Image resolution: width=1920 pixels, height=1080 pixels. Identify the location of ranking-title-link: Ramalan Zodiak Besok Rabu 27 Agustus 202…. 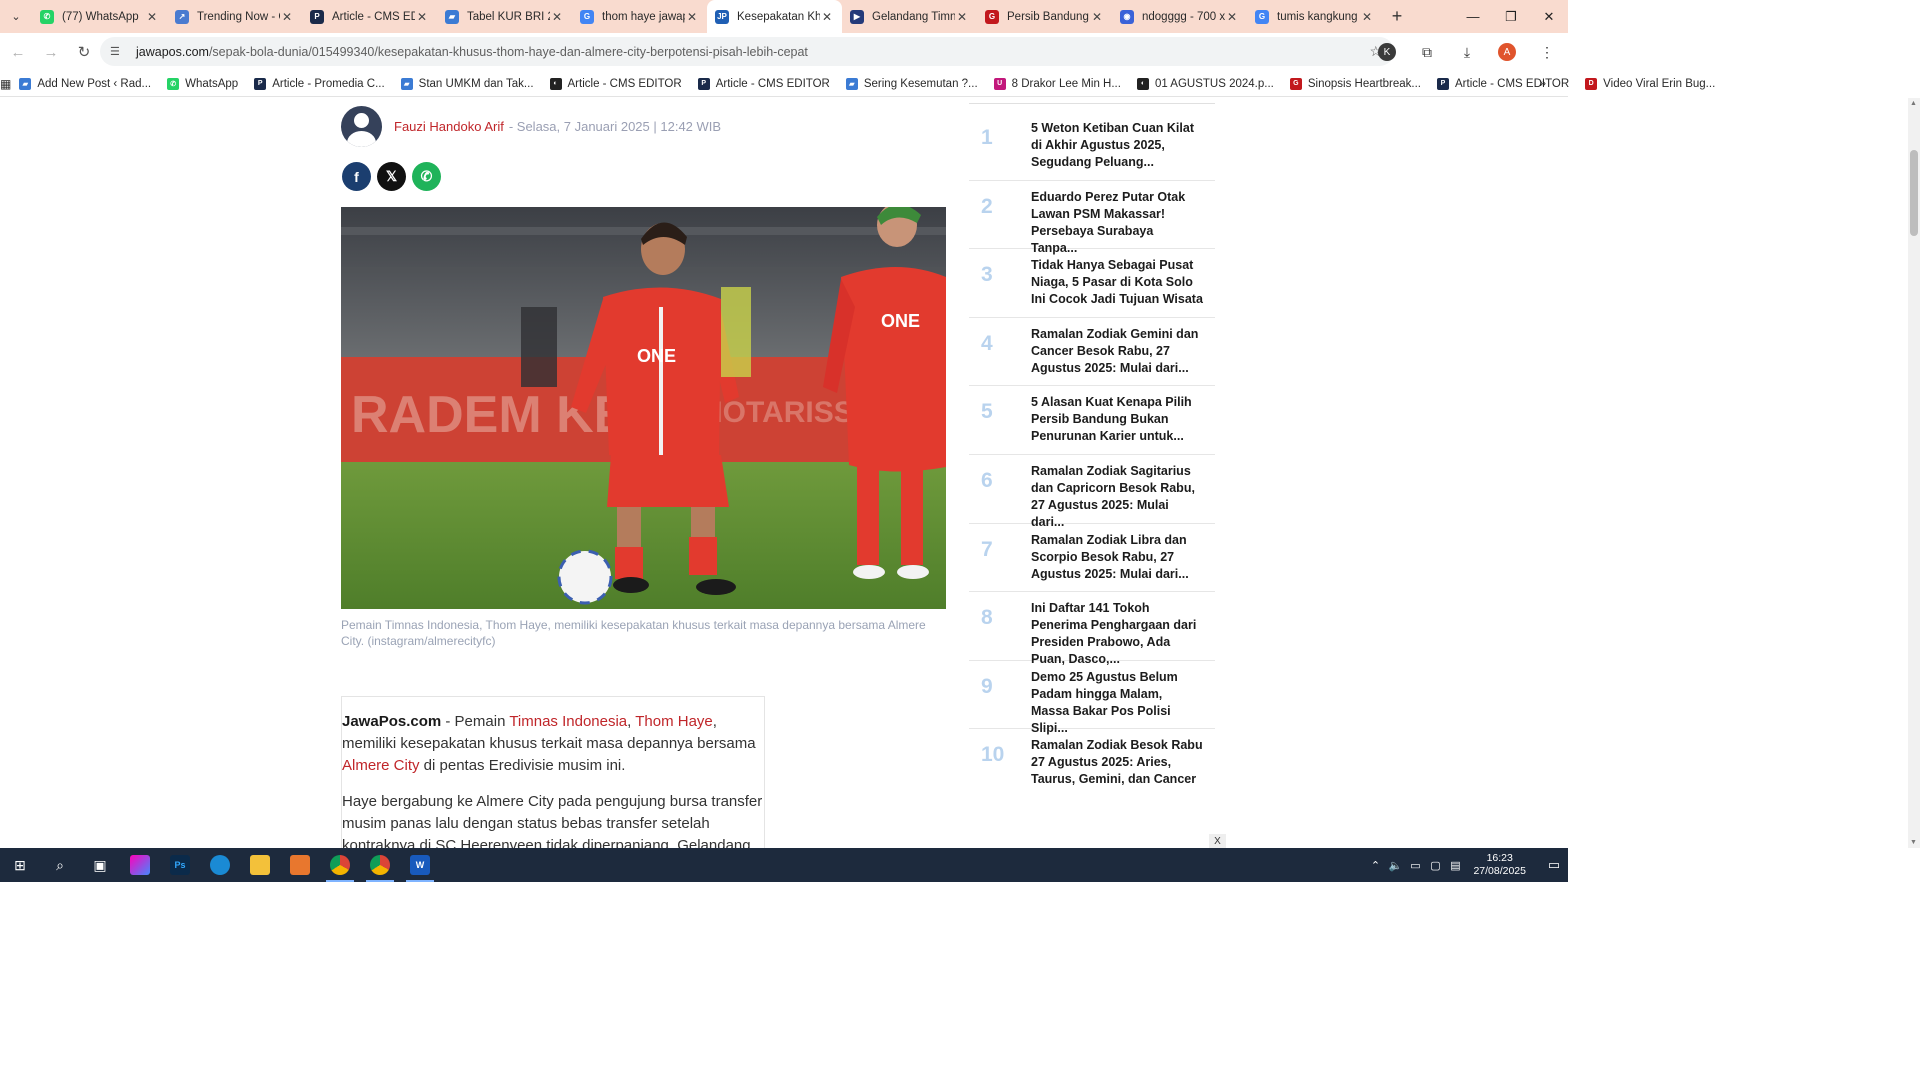
(1123, 762).